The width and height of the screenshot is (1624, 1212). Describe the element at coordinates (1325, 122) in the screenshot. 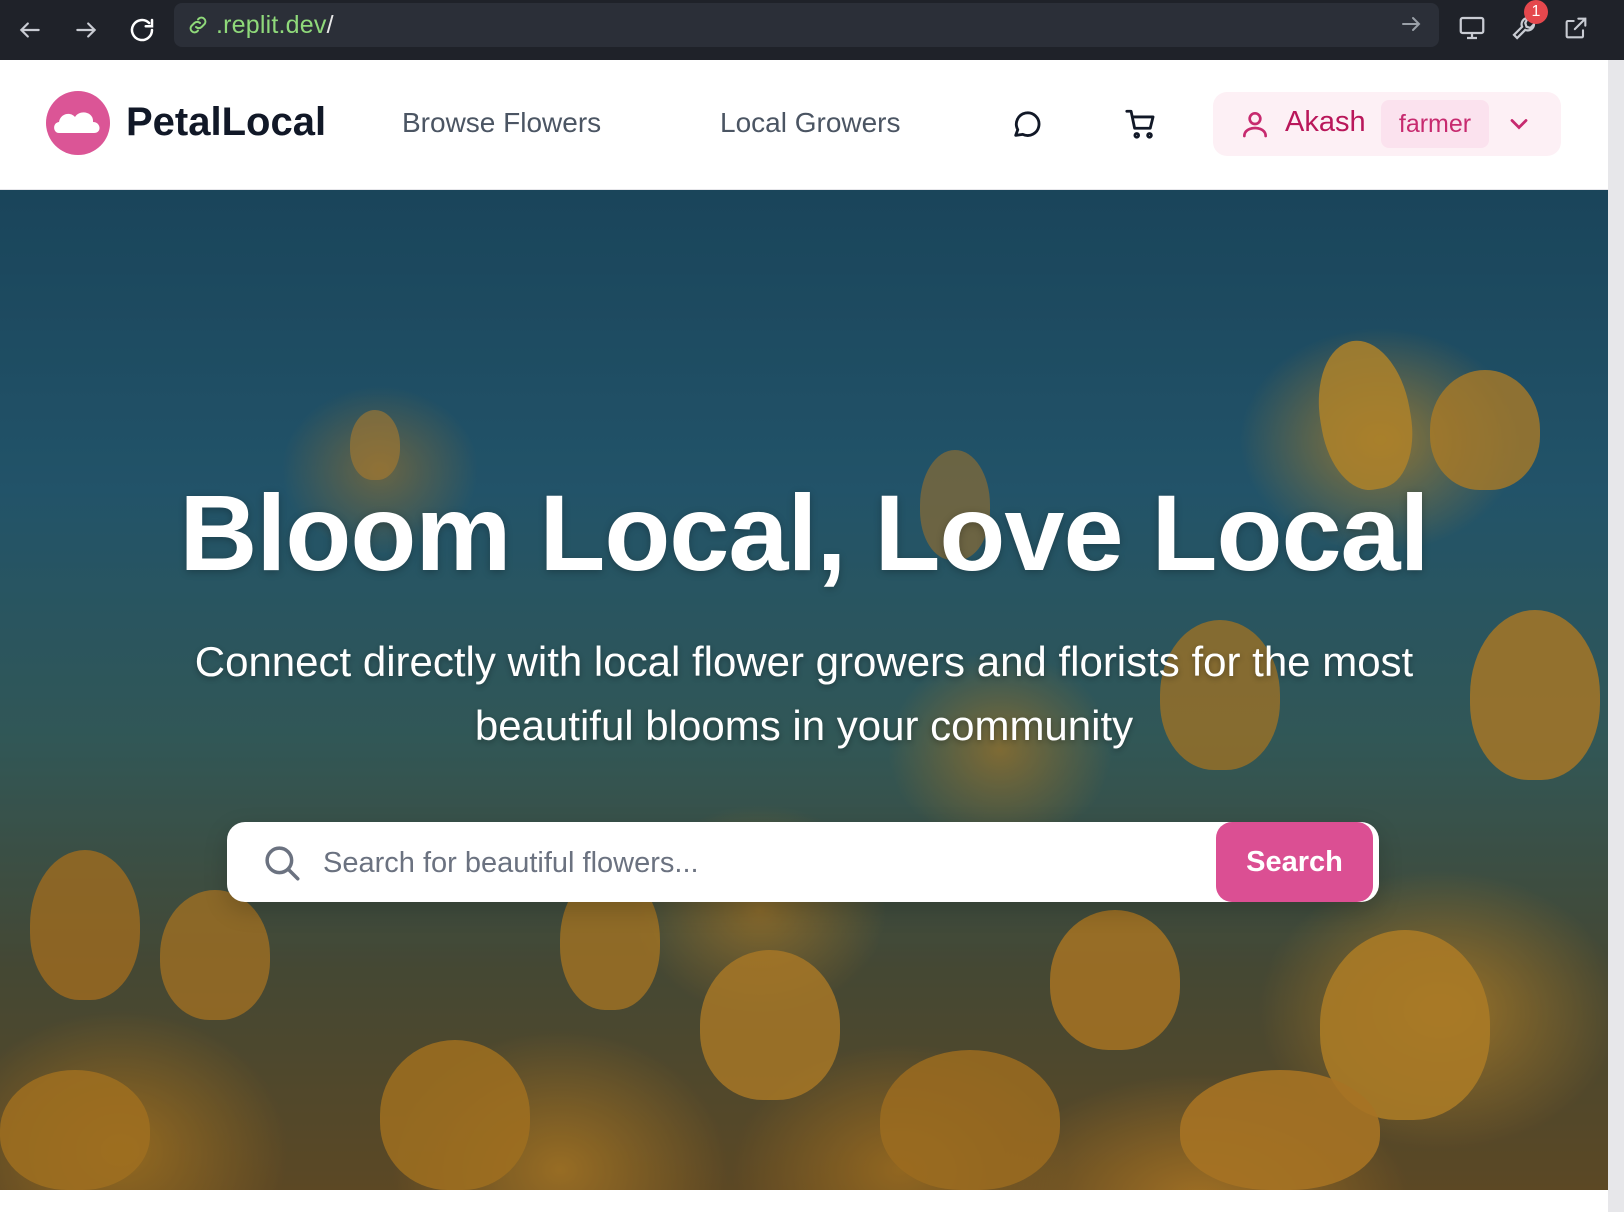

I see `user-name: Akash` at that location.